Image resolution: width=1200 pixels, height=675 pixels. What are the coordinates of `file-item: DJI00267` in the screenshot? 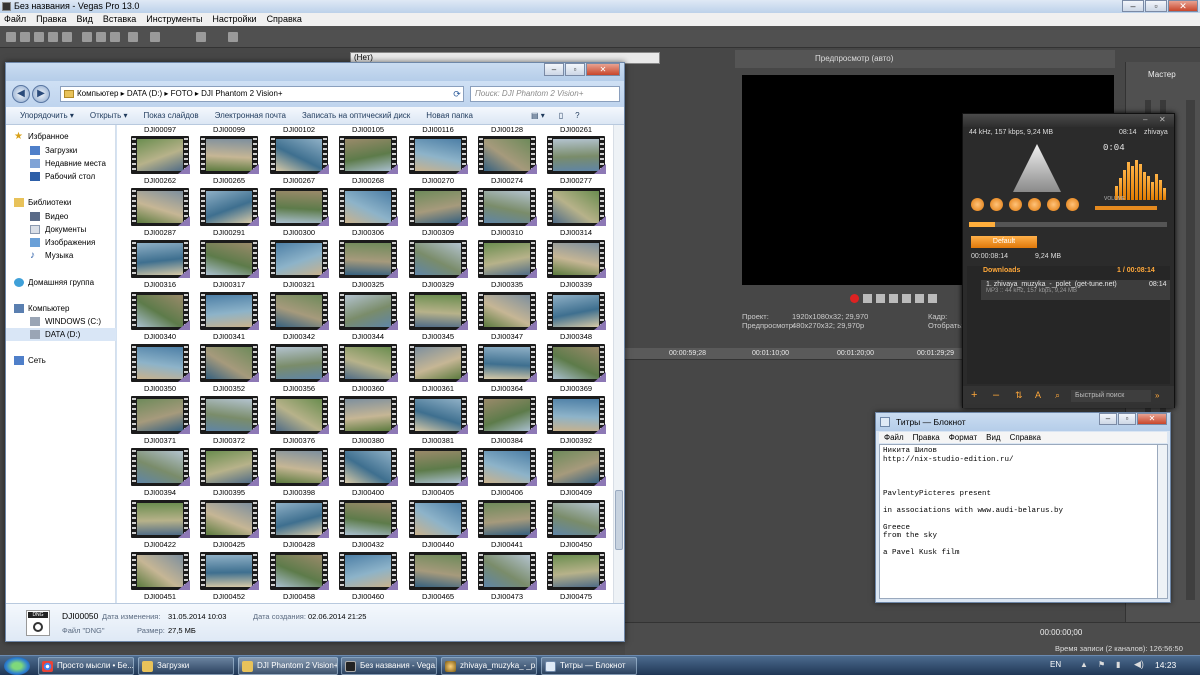 It's located at (300, 161).